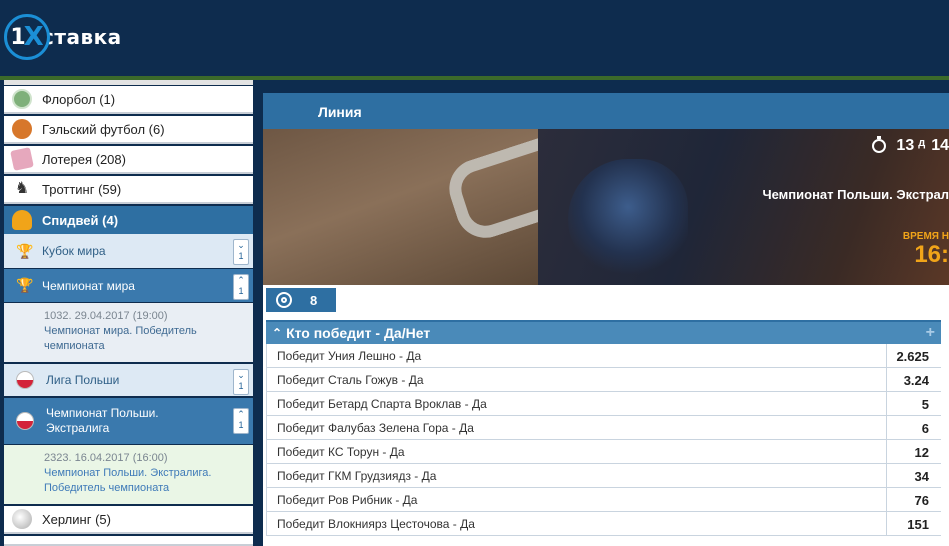 The height and width of the screenshot is (546, 949). I want to click on sidebar-item-hurling: Херлинг (5), so click(128, 520).